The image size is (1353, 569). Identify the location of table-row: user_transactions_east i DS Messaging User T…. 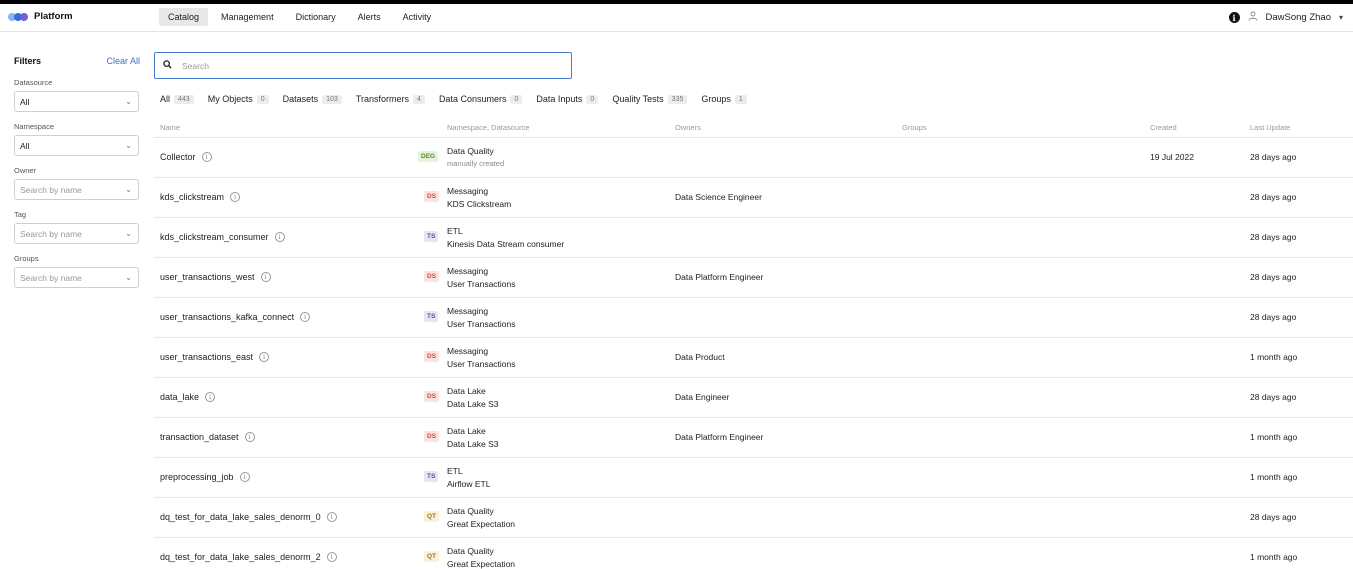
(753, 358).